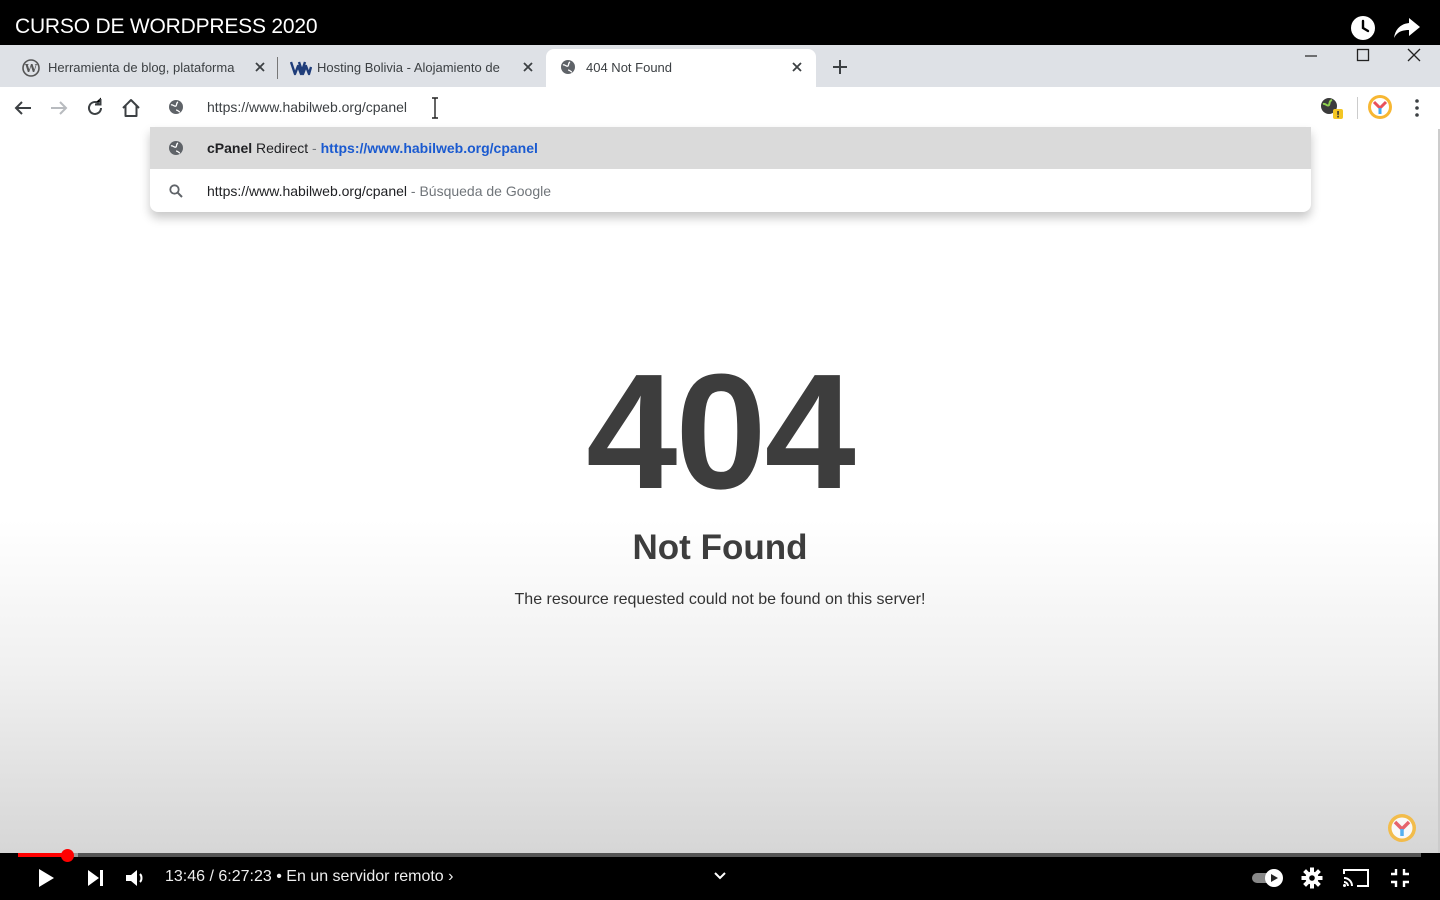 The image size is (1440, 900). I want to click on search-icon, so click(176, 191).